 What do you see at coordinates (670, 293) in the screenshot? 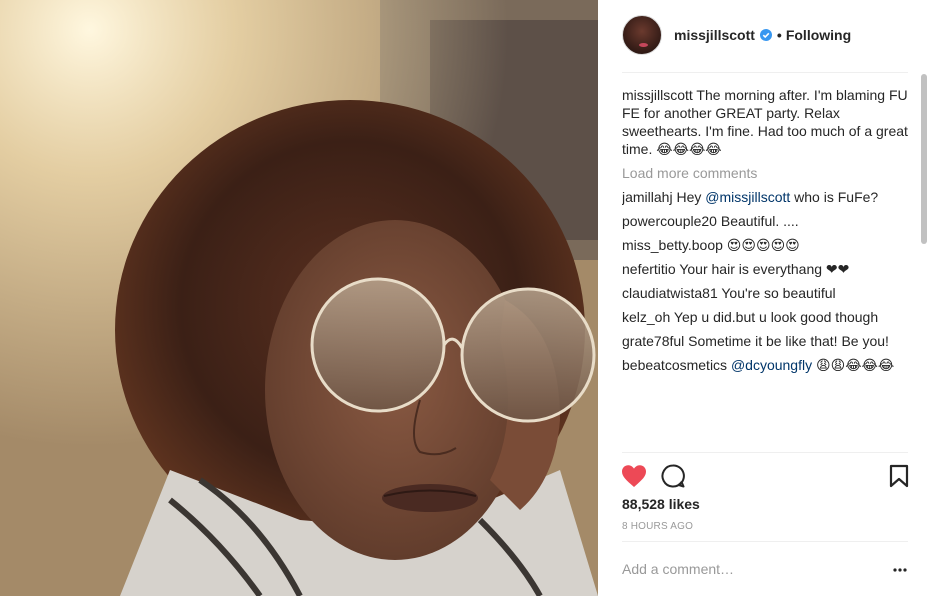
I see `comment-username: claudiatwista81` at bounding box center [670, 293].